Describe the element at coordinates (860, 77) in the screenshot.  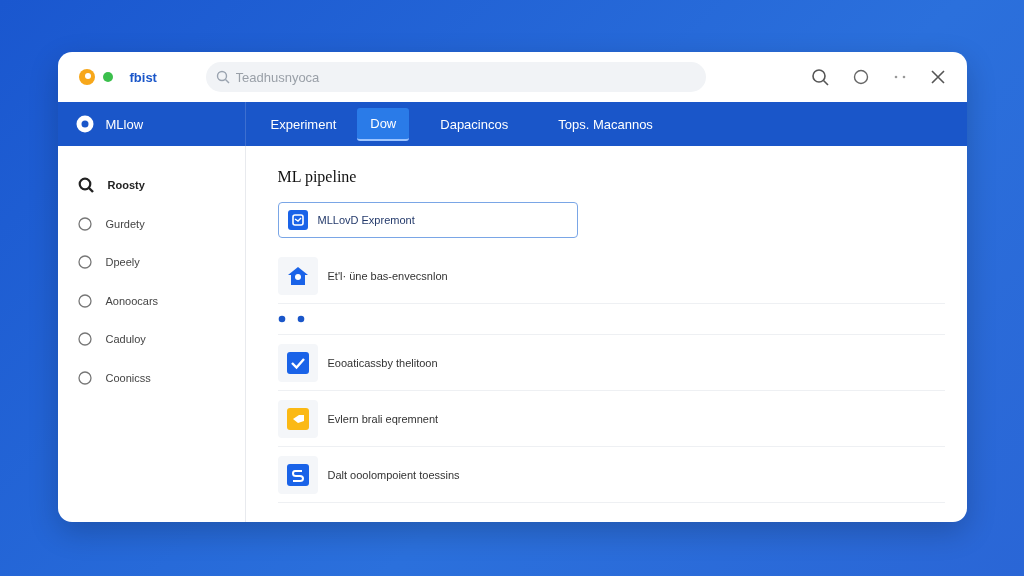
I see `circle-icon` at that location.